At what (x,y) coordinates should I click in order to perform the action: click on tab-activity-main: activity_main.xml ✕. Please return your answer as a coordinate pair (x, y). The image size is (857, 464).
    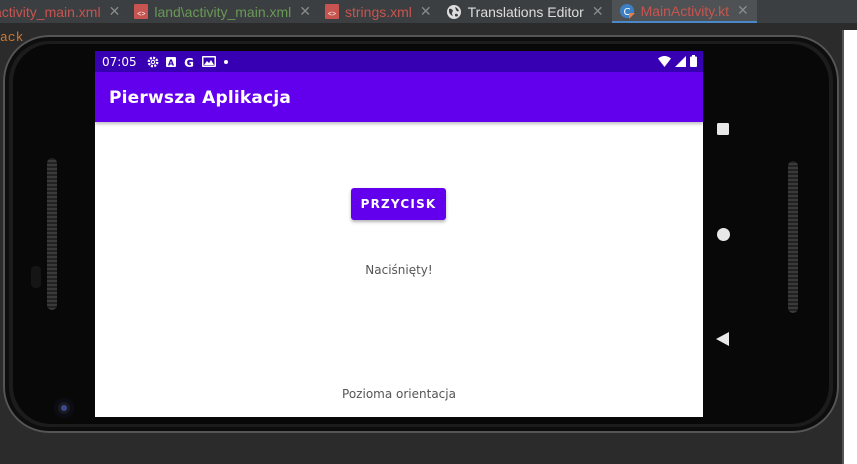
    Looking at the image, I should click on (64, 11).